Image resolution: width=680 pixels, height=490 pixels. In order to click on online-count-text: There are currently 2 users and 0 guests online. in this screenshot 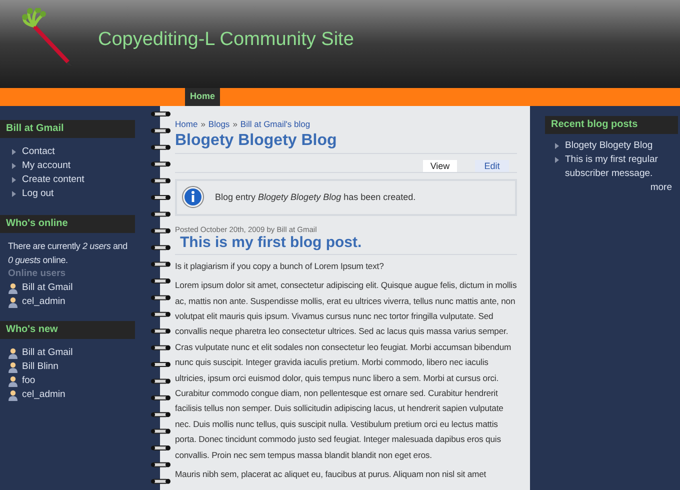, I will do `click(68, 253)`.